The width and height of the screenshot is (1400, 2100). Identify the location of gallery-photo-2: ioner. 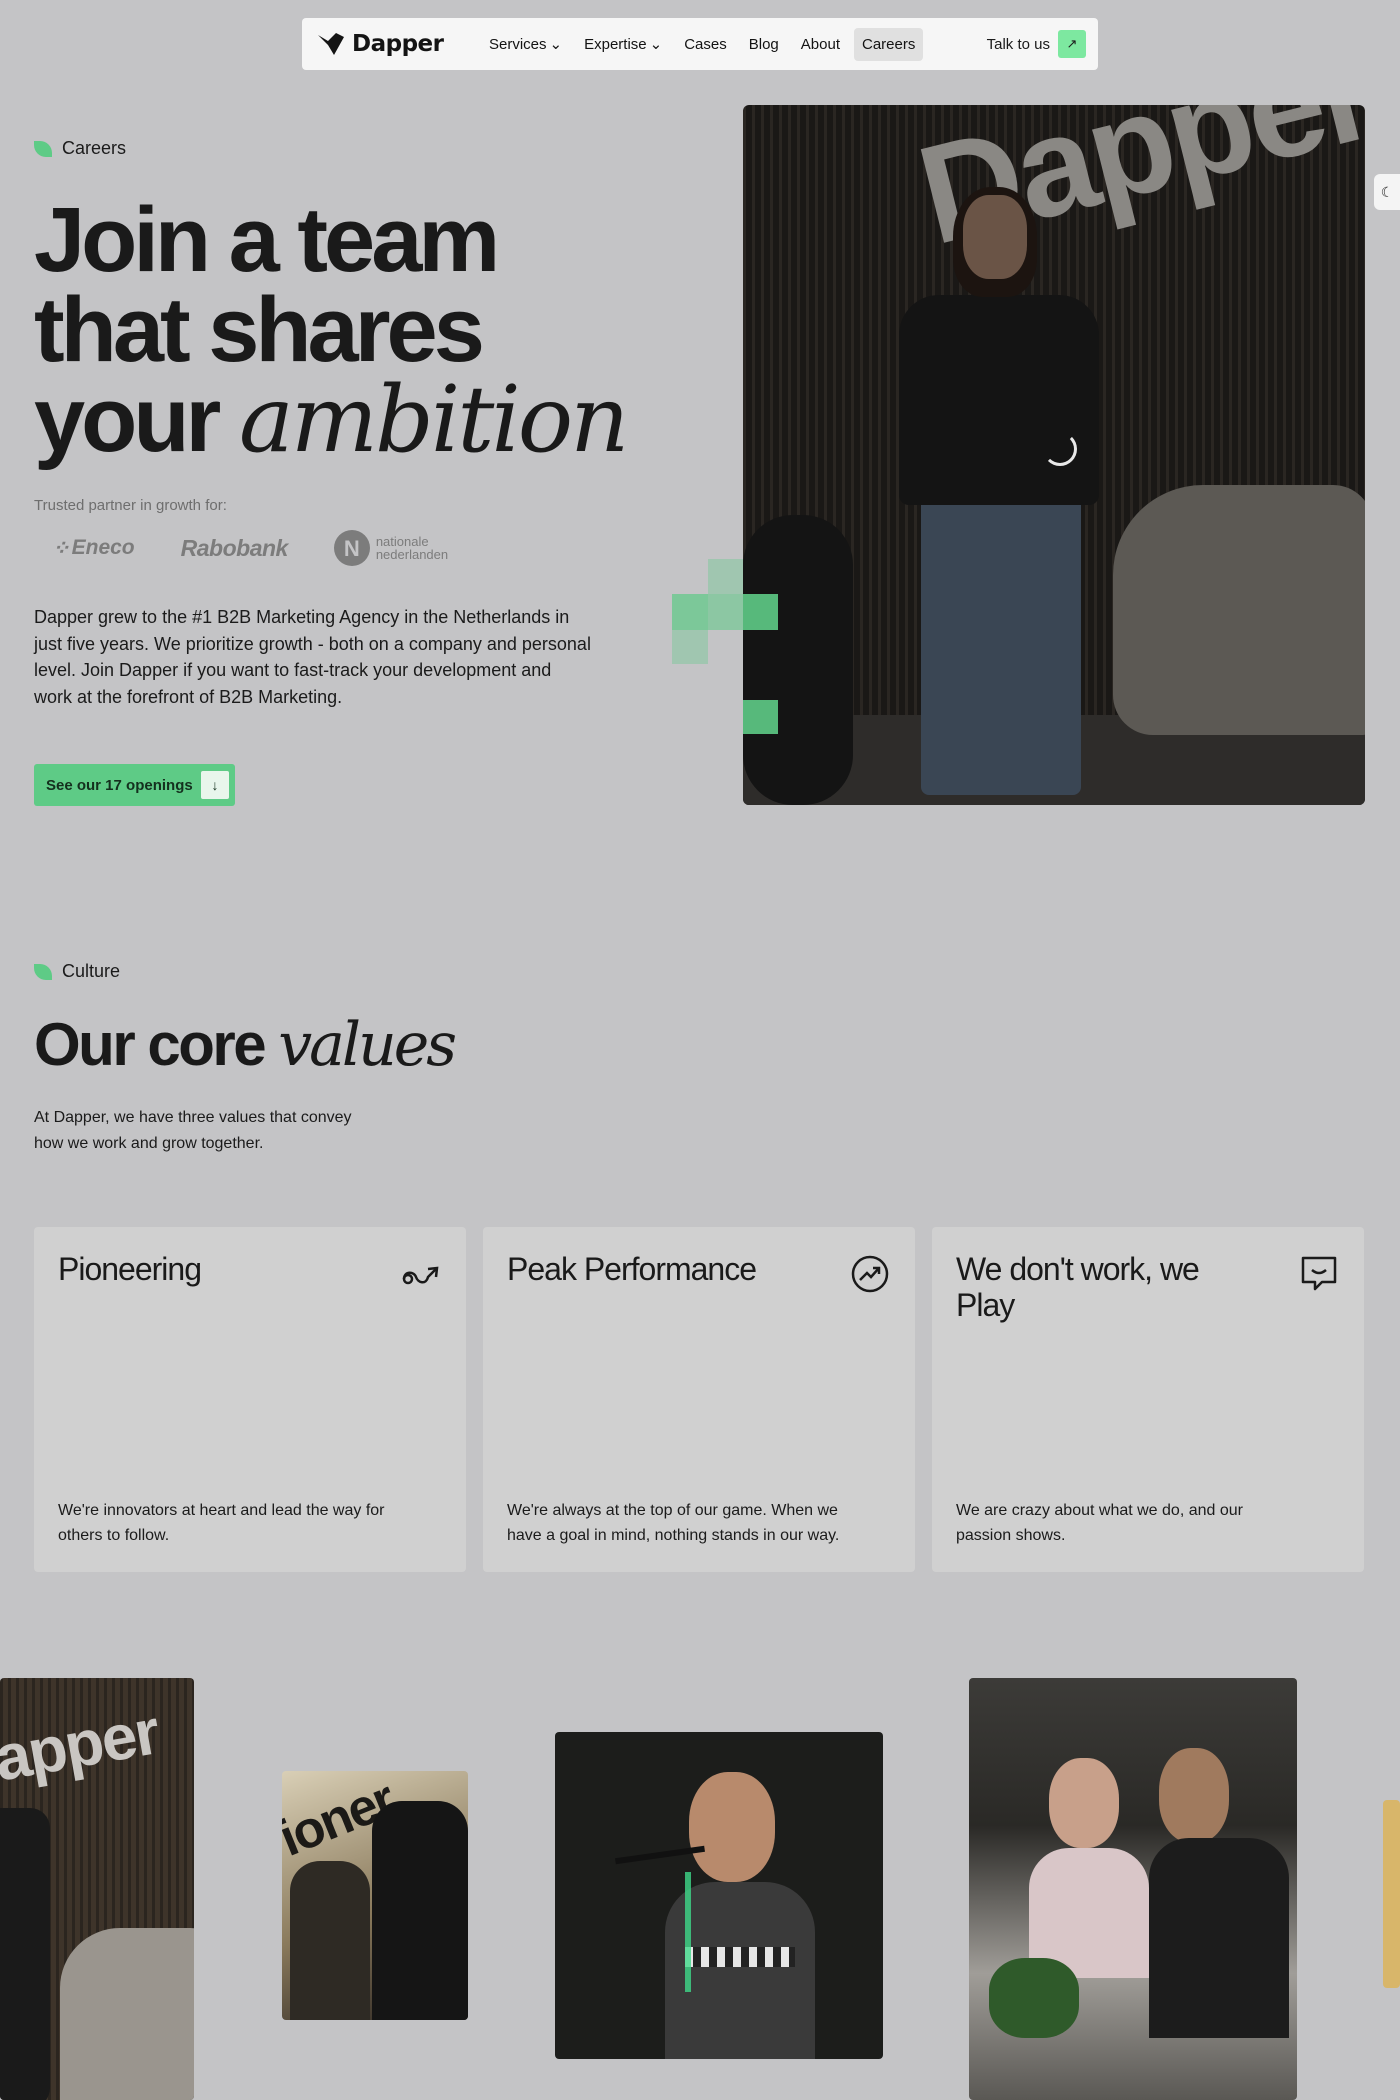
(375, 1895).